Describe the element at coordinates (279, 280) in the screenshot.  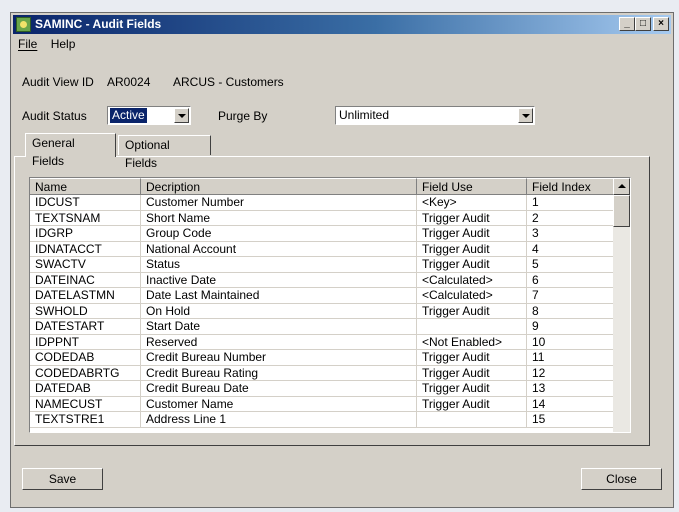
I see `table-cell: Inactive Date` at that location.